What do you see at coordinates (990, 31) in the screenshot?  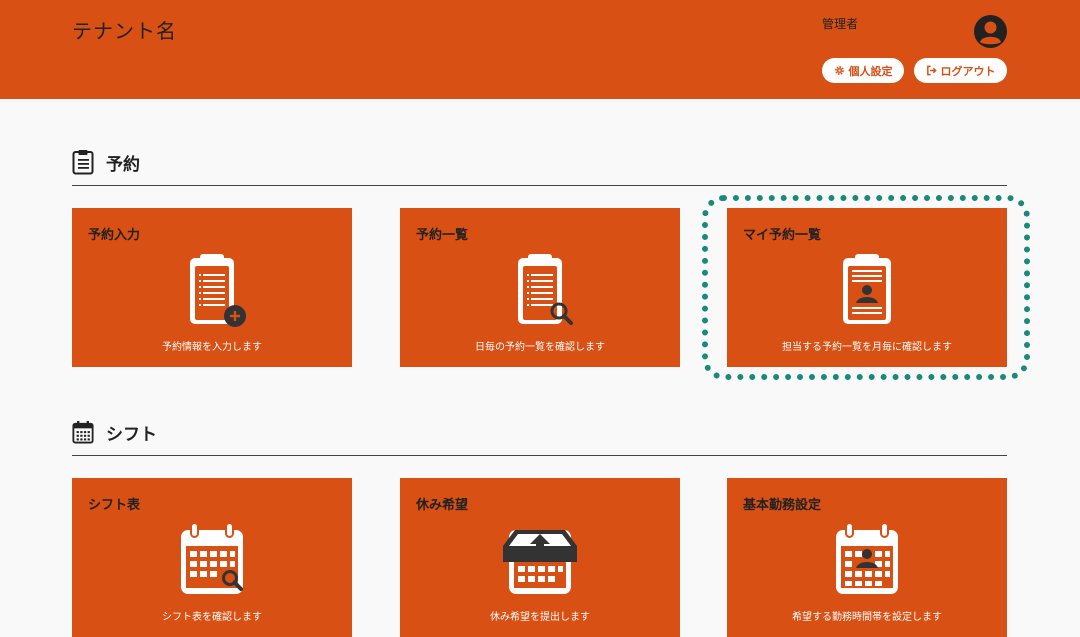 I see `user-avatar-icon` at bounding box center [990, 31].